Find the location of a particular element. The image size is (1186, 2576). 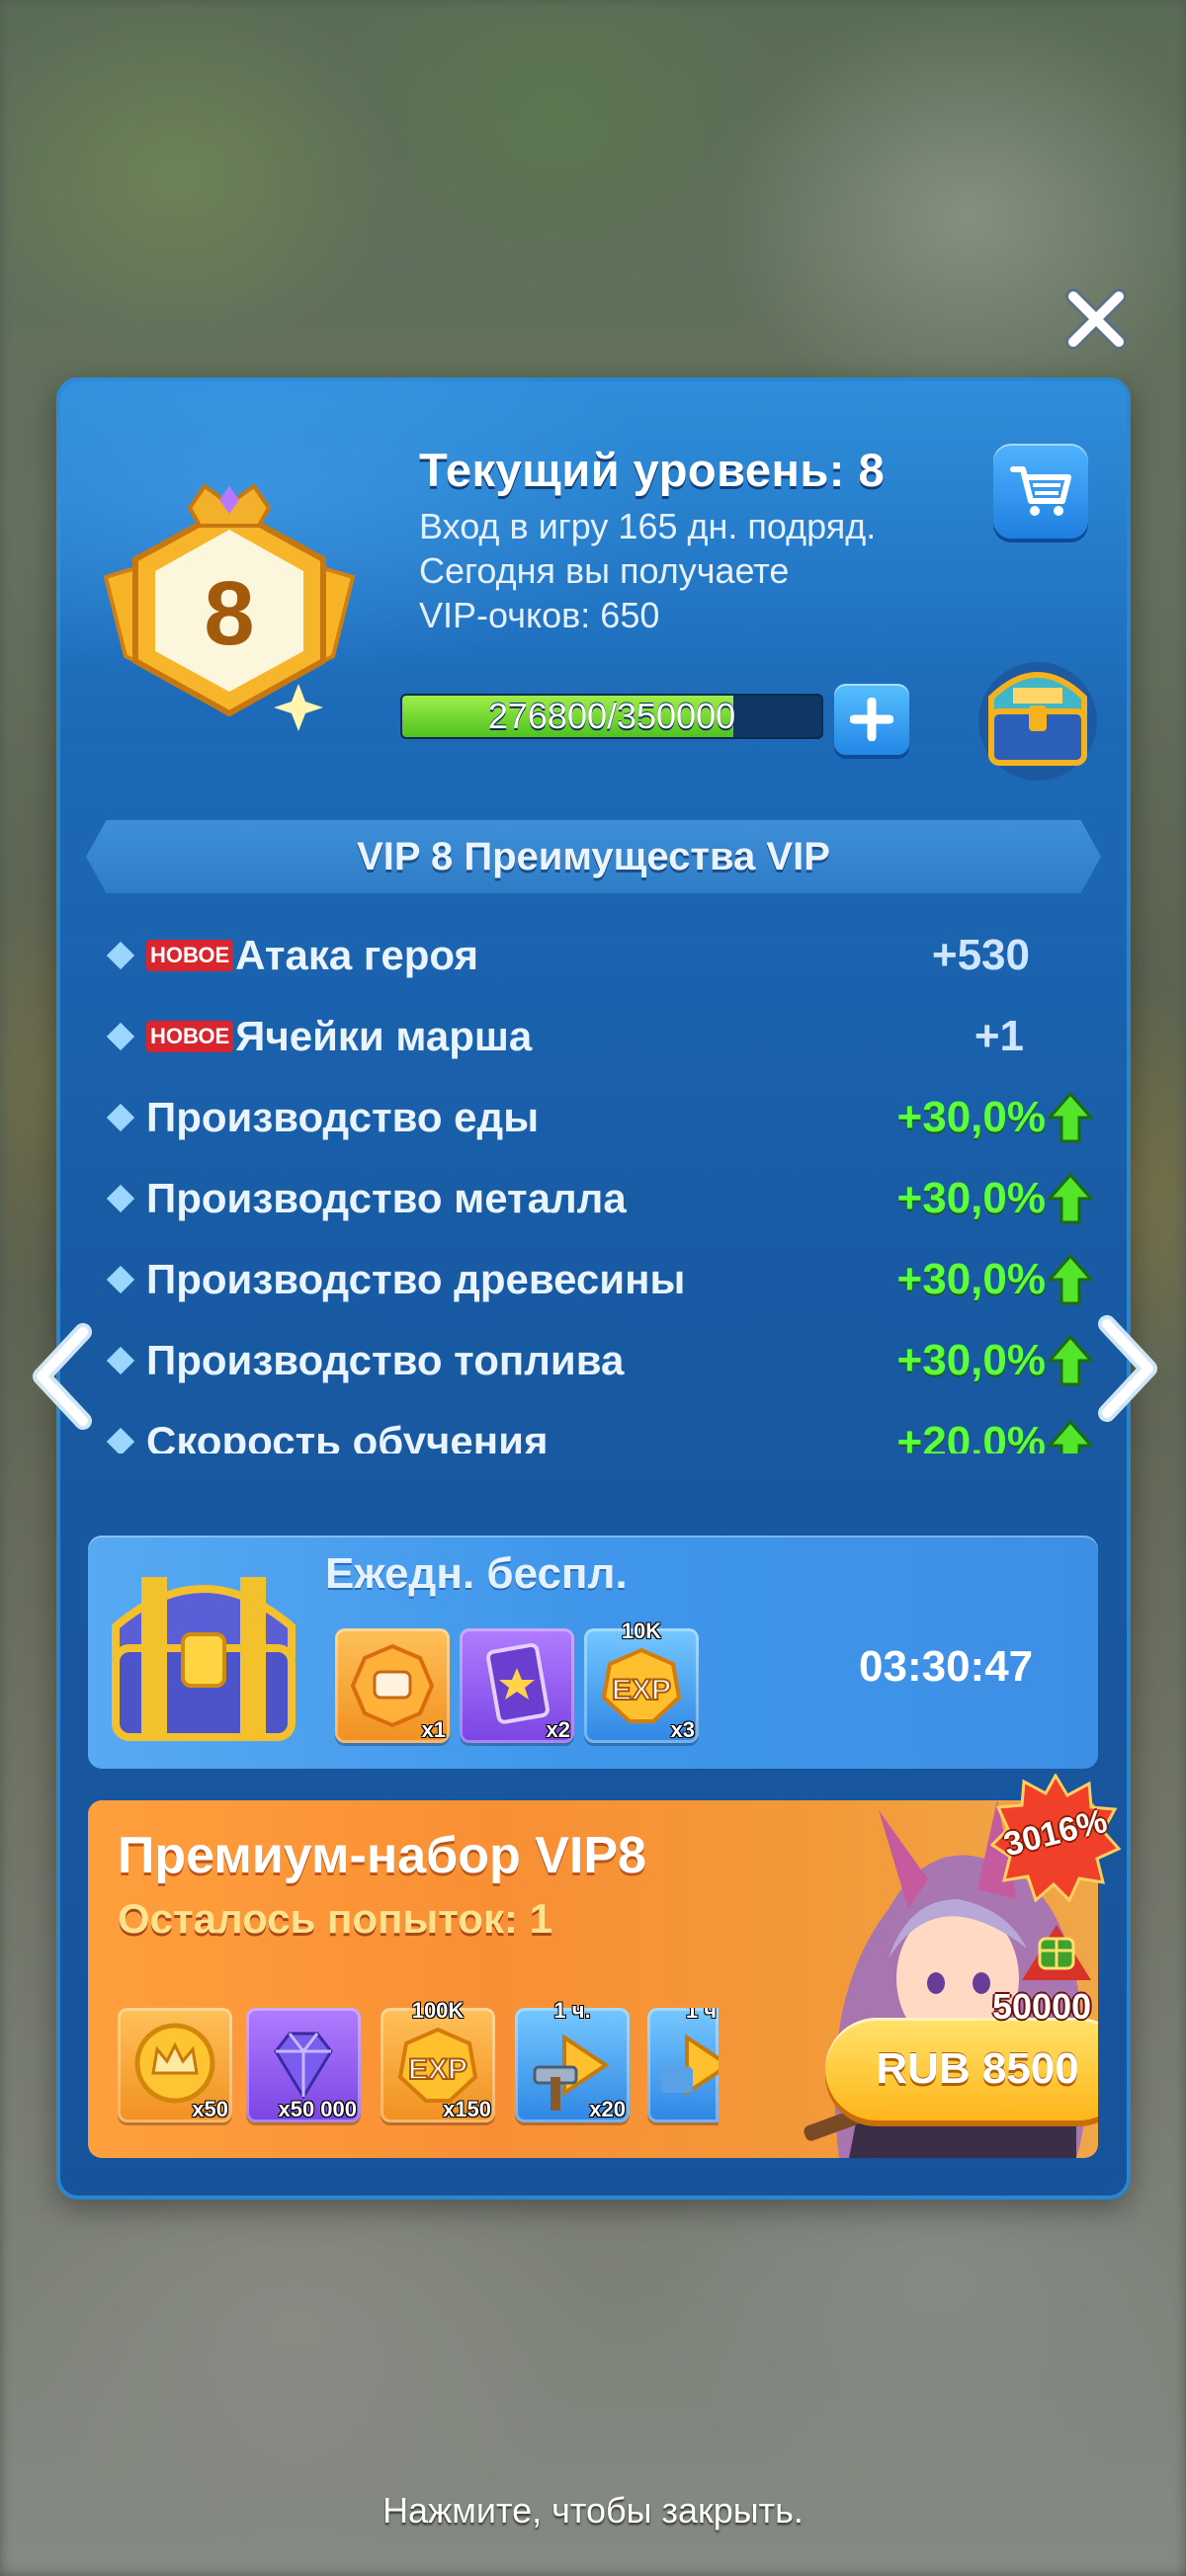

previous-arrow-button is located at coordinates (62, 1376).